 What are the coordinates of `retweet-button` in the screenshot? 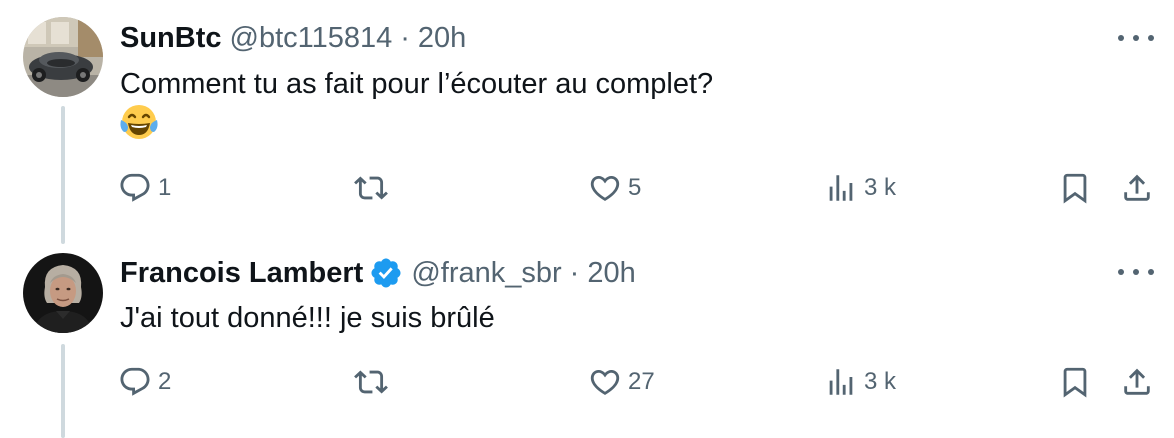 It's located at (374, 382).